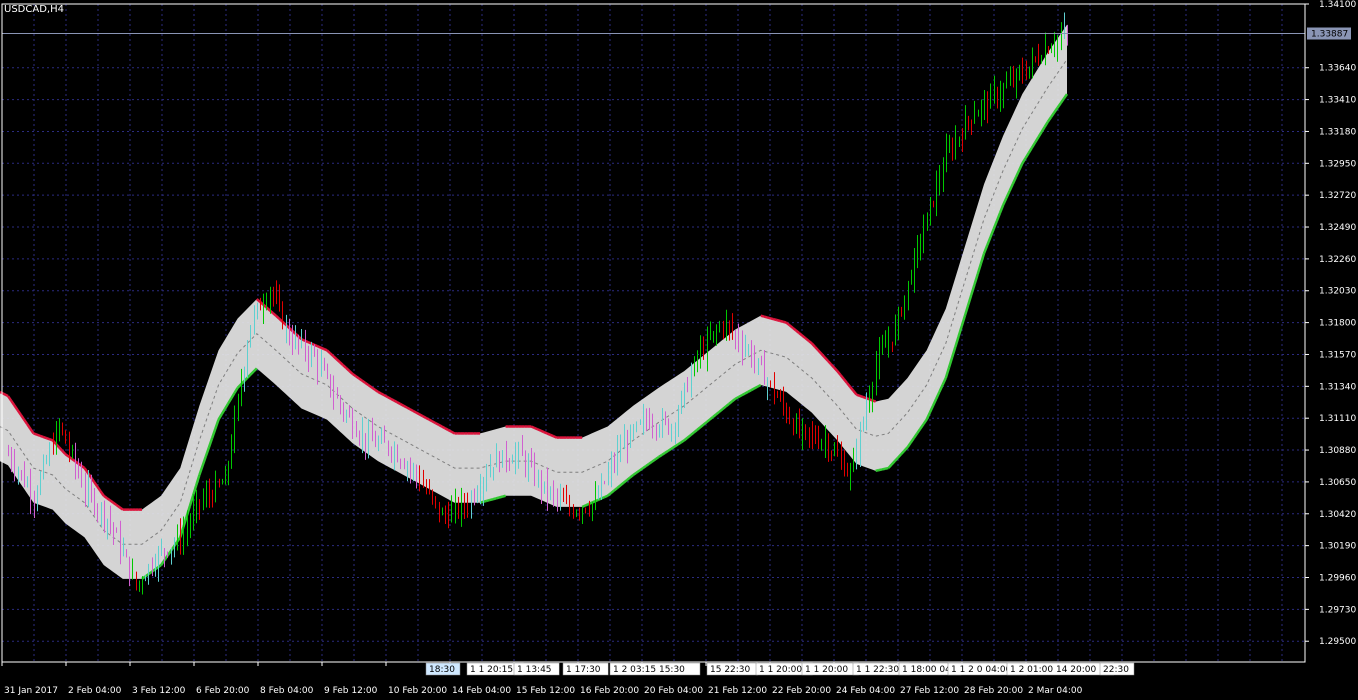  I want to click on price-tick-label: 1.34100, so click(1337, 5).